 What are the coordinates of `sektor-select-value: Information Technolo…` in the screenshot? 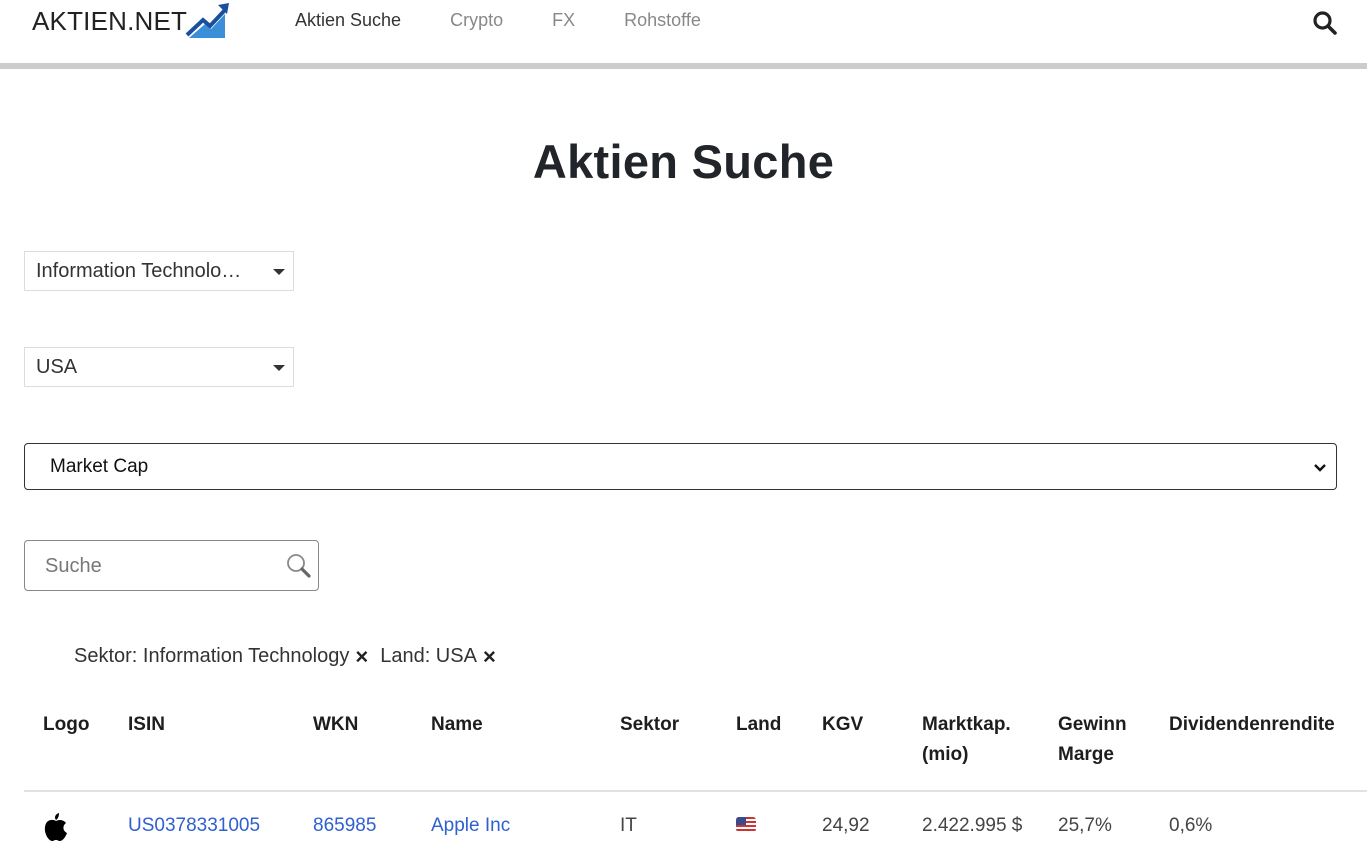 It's located at (139, 271).